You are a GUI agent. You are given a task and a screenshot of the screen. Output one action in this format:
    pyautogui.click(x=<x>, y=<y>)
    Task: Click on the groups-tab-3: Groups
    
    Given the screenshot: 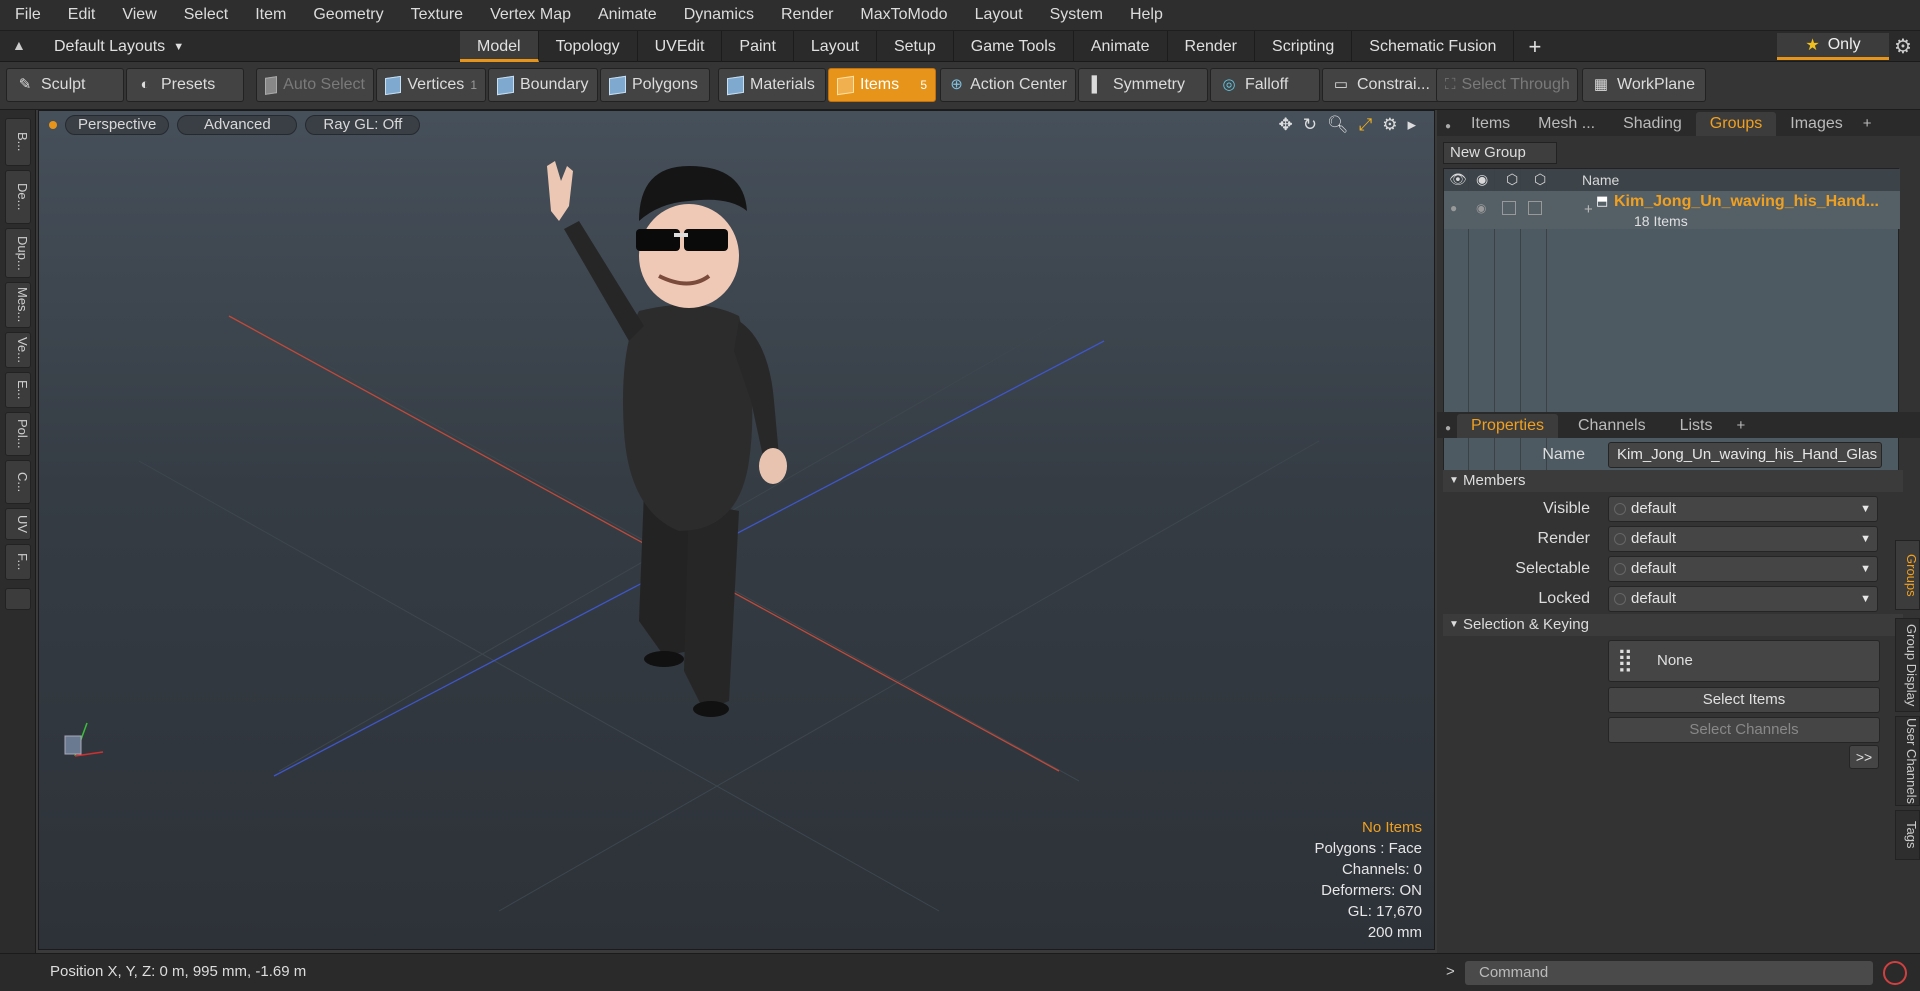 What is the action you would take?
    pyautogui.click(x=1736, y=124)
    